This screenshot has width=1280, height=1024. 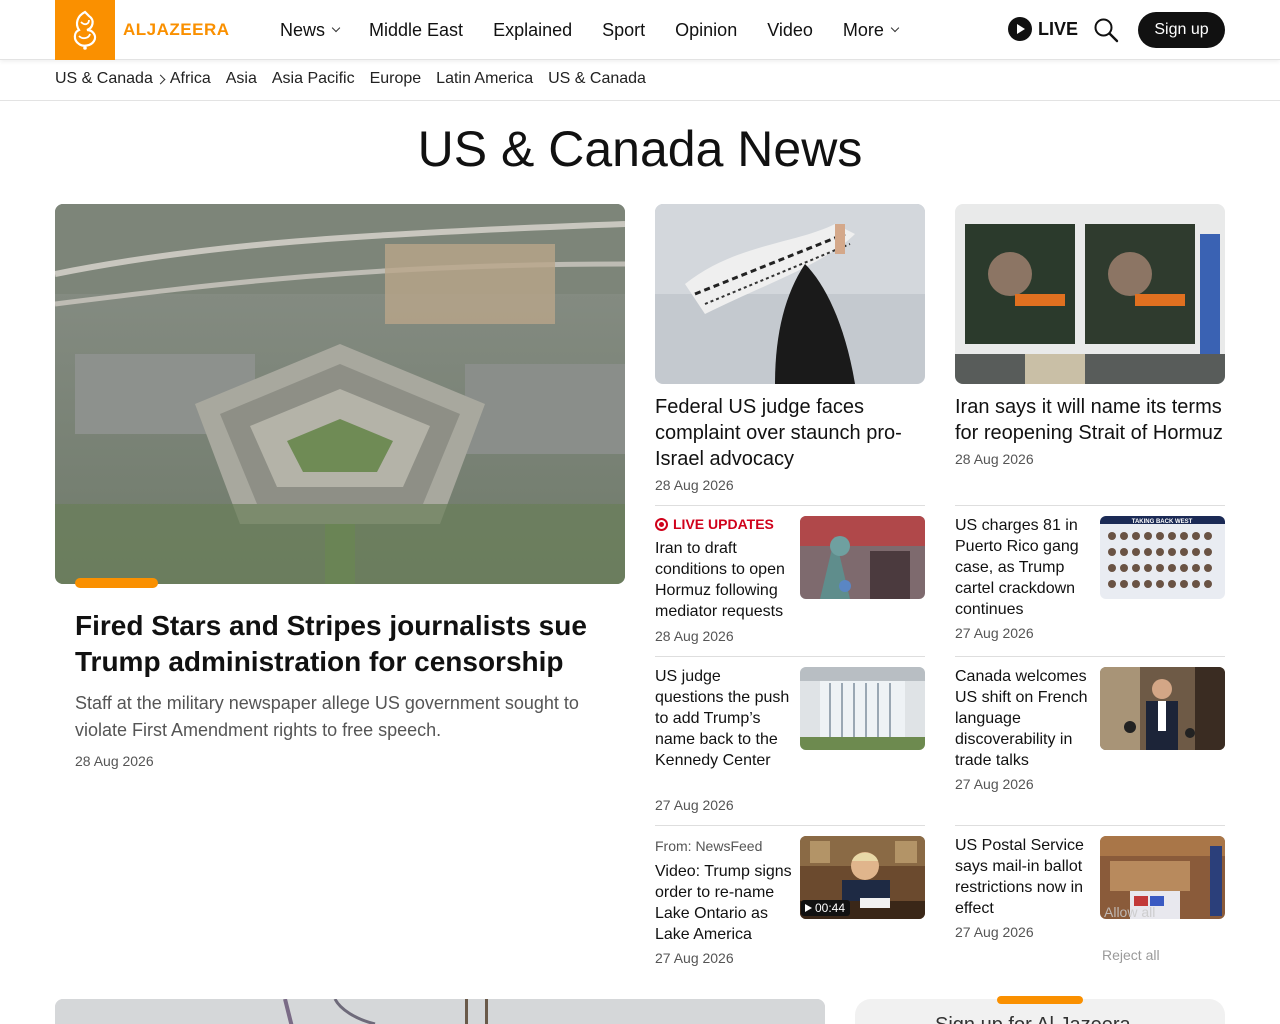 What do you see at coordinates (1162, 708) in the screenshot?
I see `thumbnail-press-conference` at bounding box center [1162, 708].